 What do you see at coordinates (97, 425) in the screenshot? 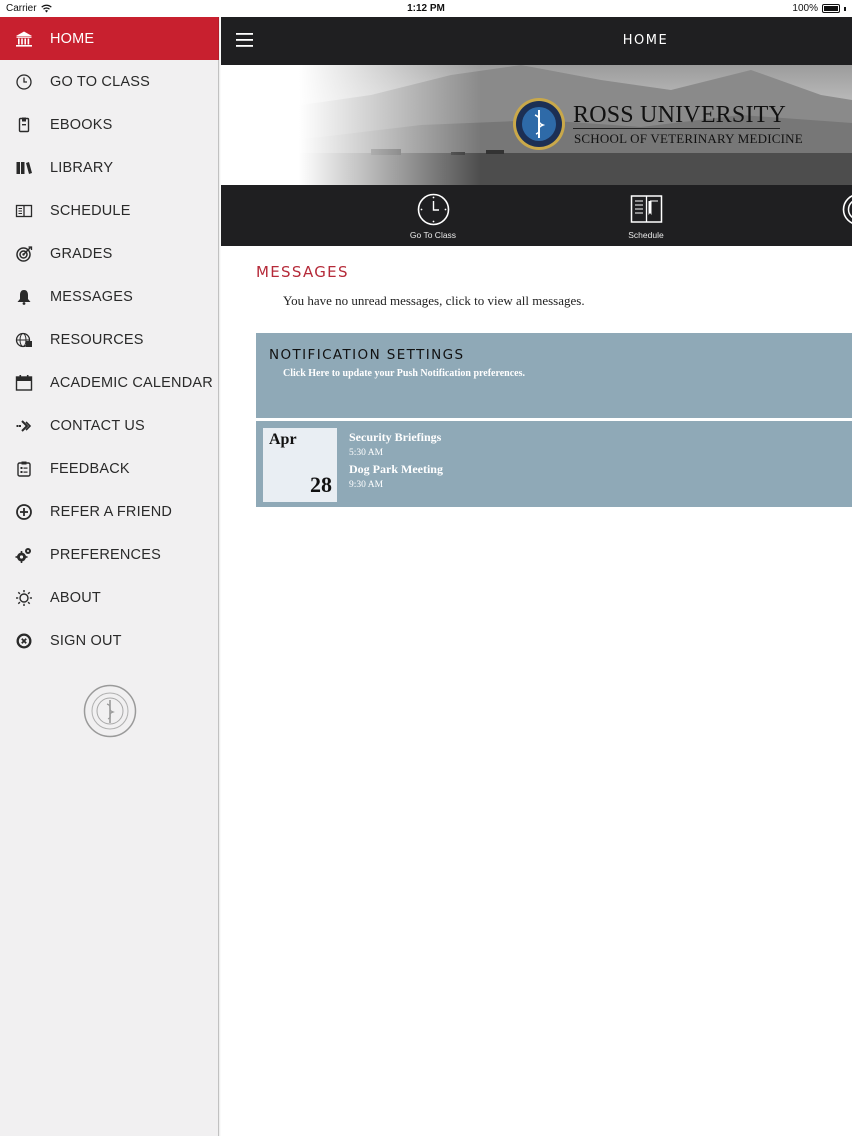
I see `sidebar-item-label: CONTACT US` at bounding box center [97, 425].